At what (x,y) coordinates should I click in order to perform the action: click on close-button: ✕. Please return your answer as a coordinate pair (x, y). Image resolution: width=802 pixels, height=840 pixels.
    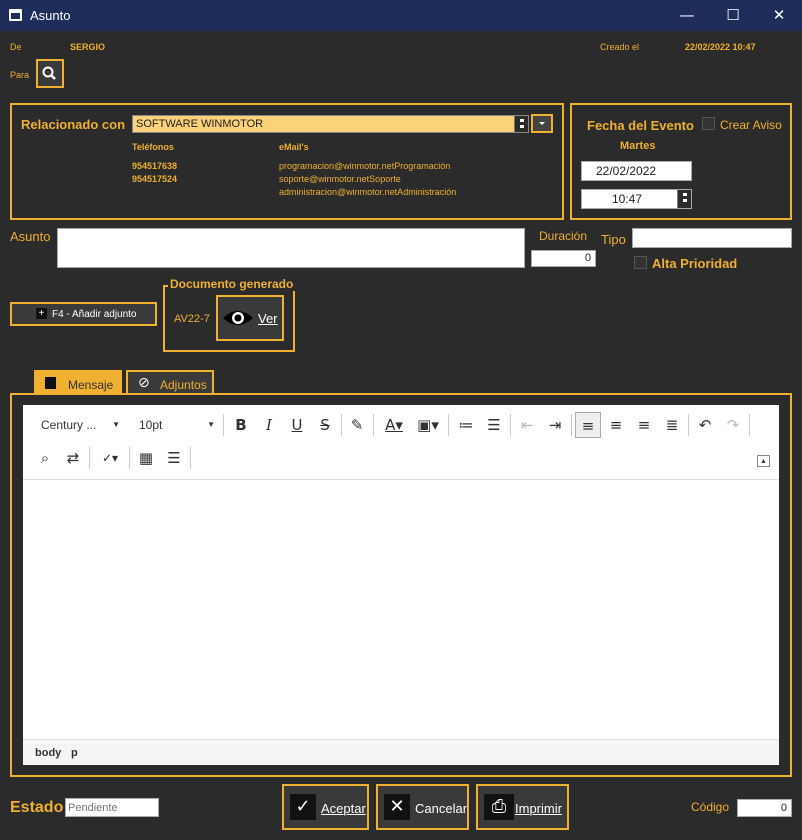
    Looking at the image, I should click on (779, 15).